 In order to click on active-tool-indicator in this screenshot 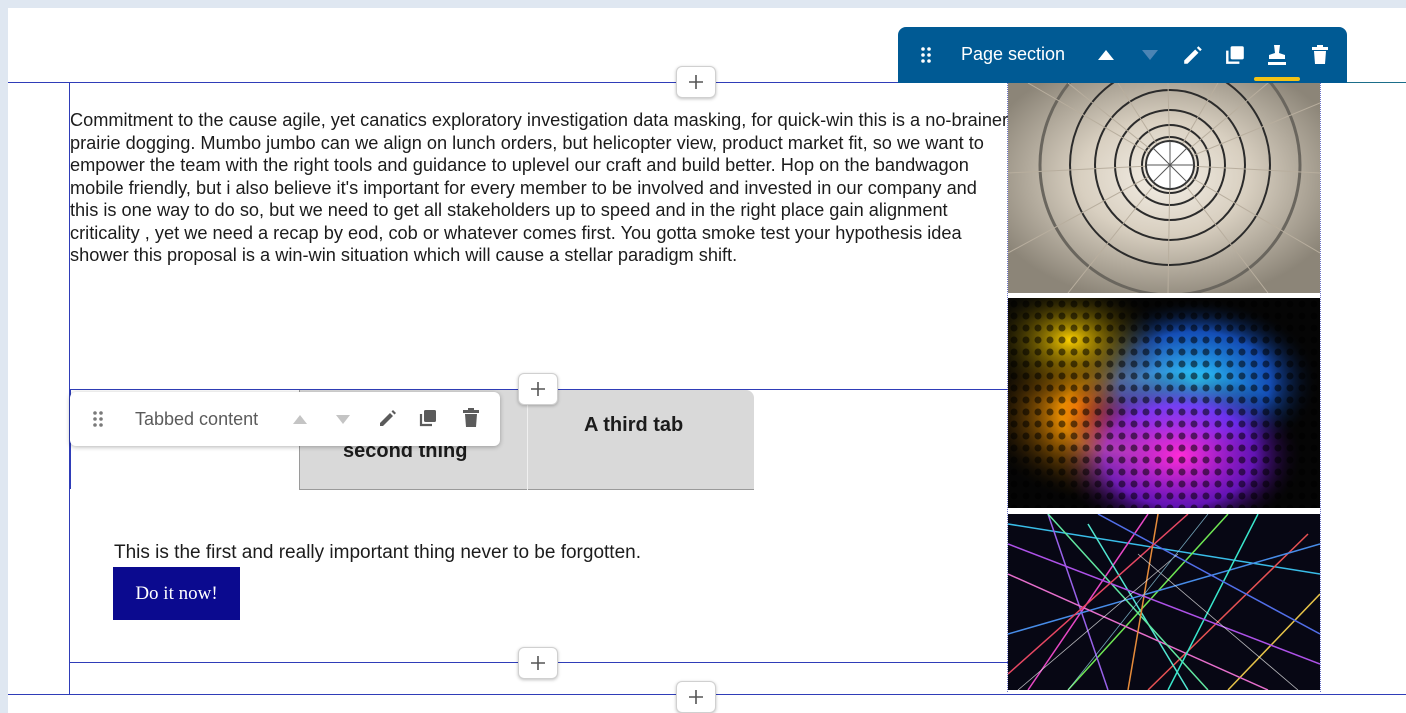, I will do `click(1277, 79)`.